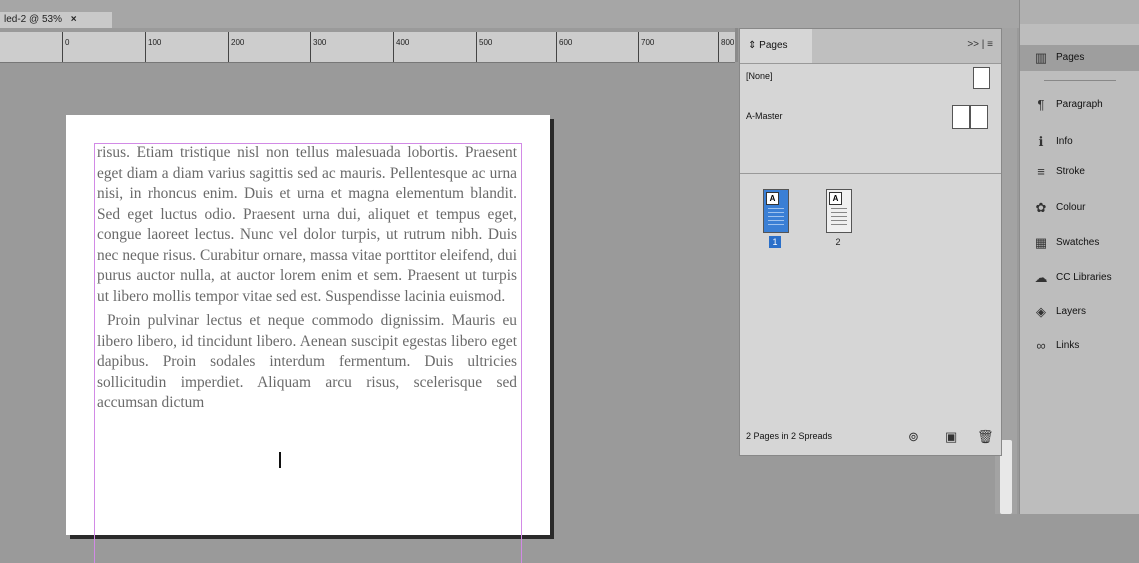  I want to click on ruler-label: 200, so click(236, 47).